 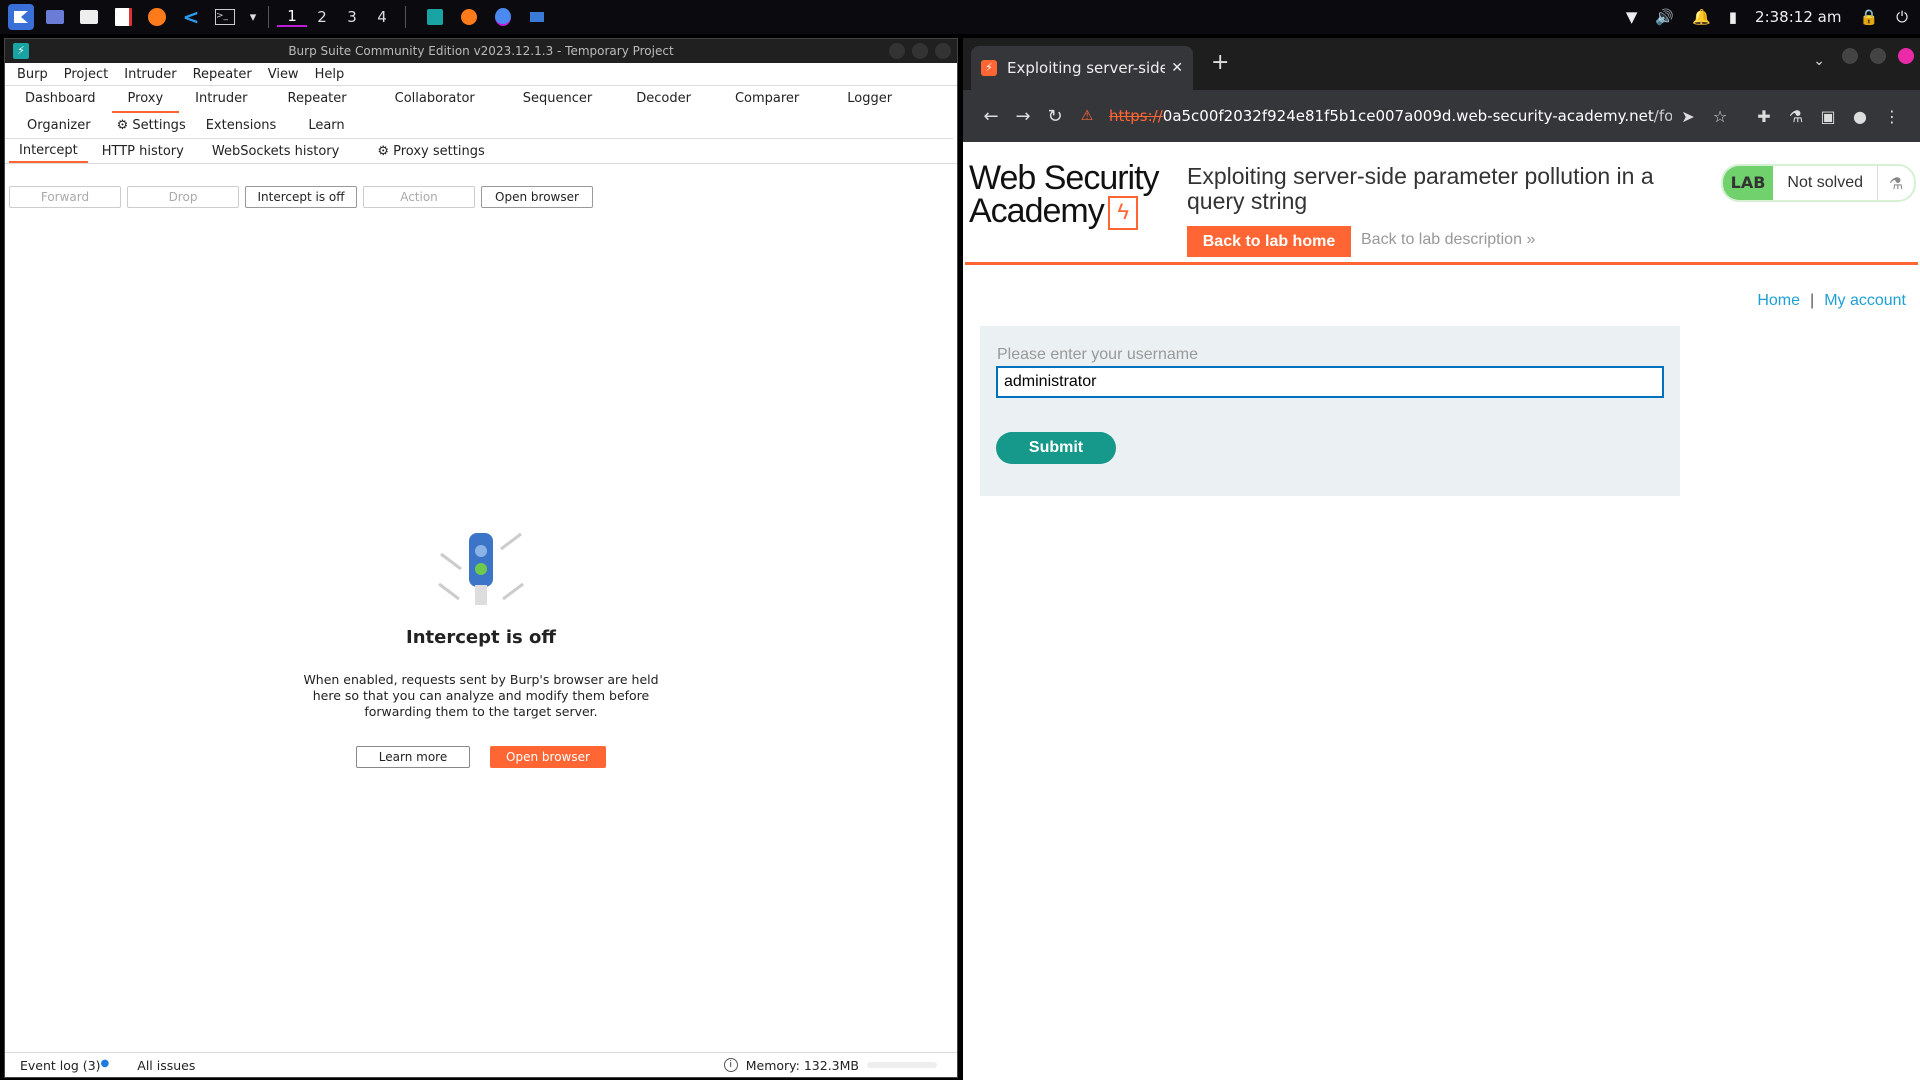 What do you see at coordinates (32, 74) in the screenshot?
I see `menu-burp: Burp` at bounding box center [32, 74].